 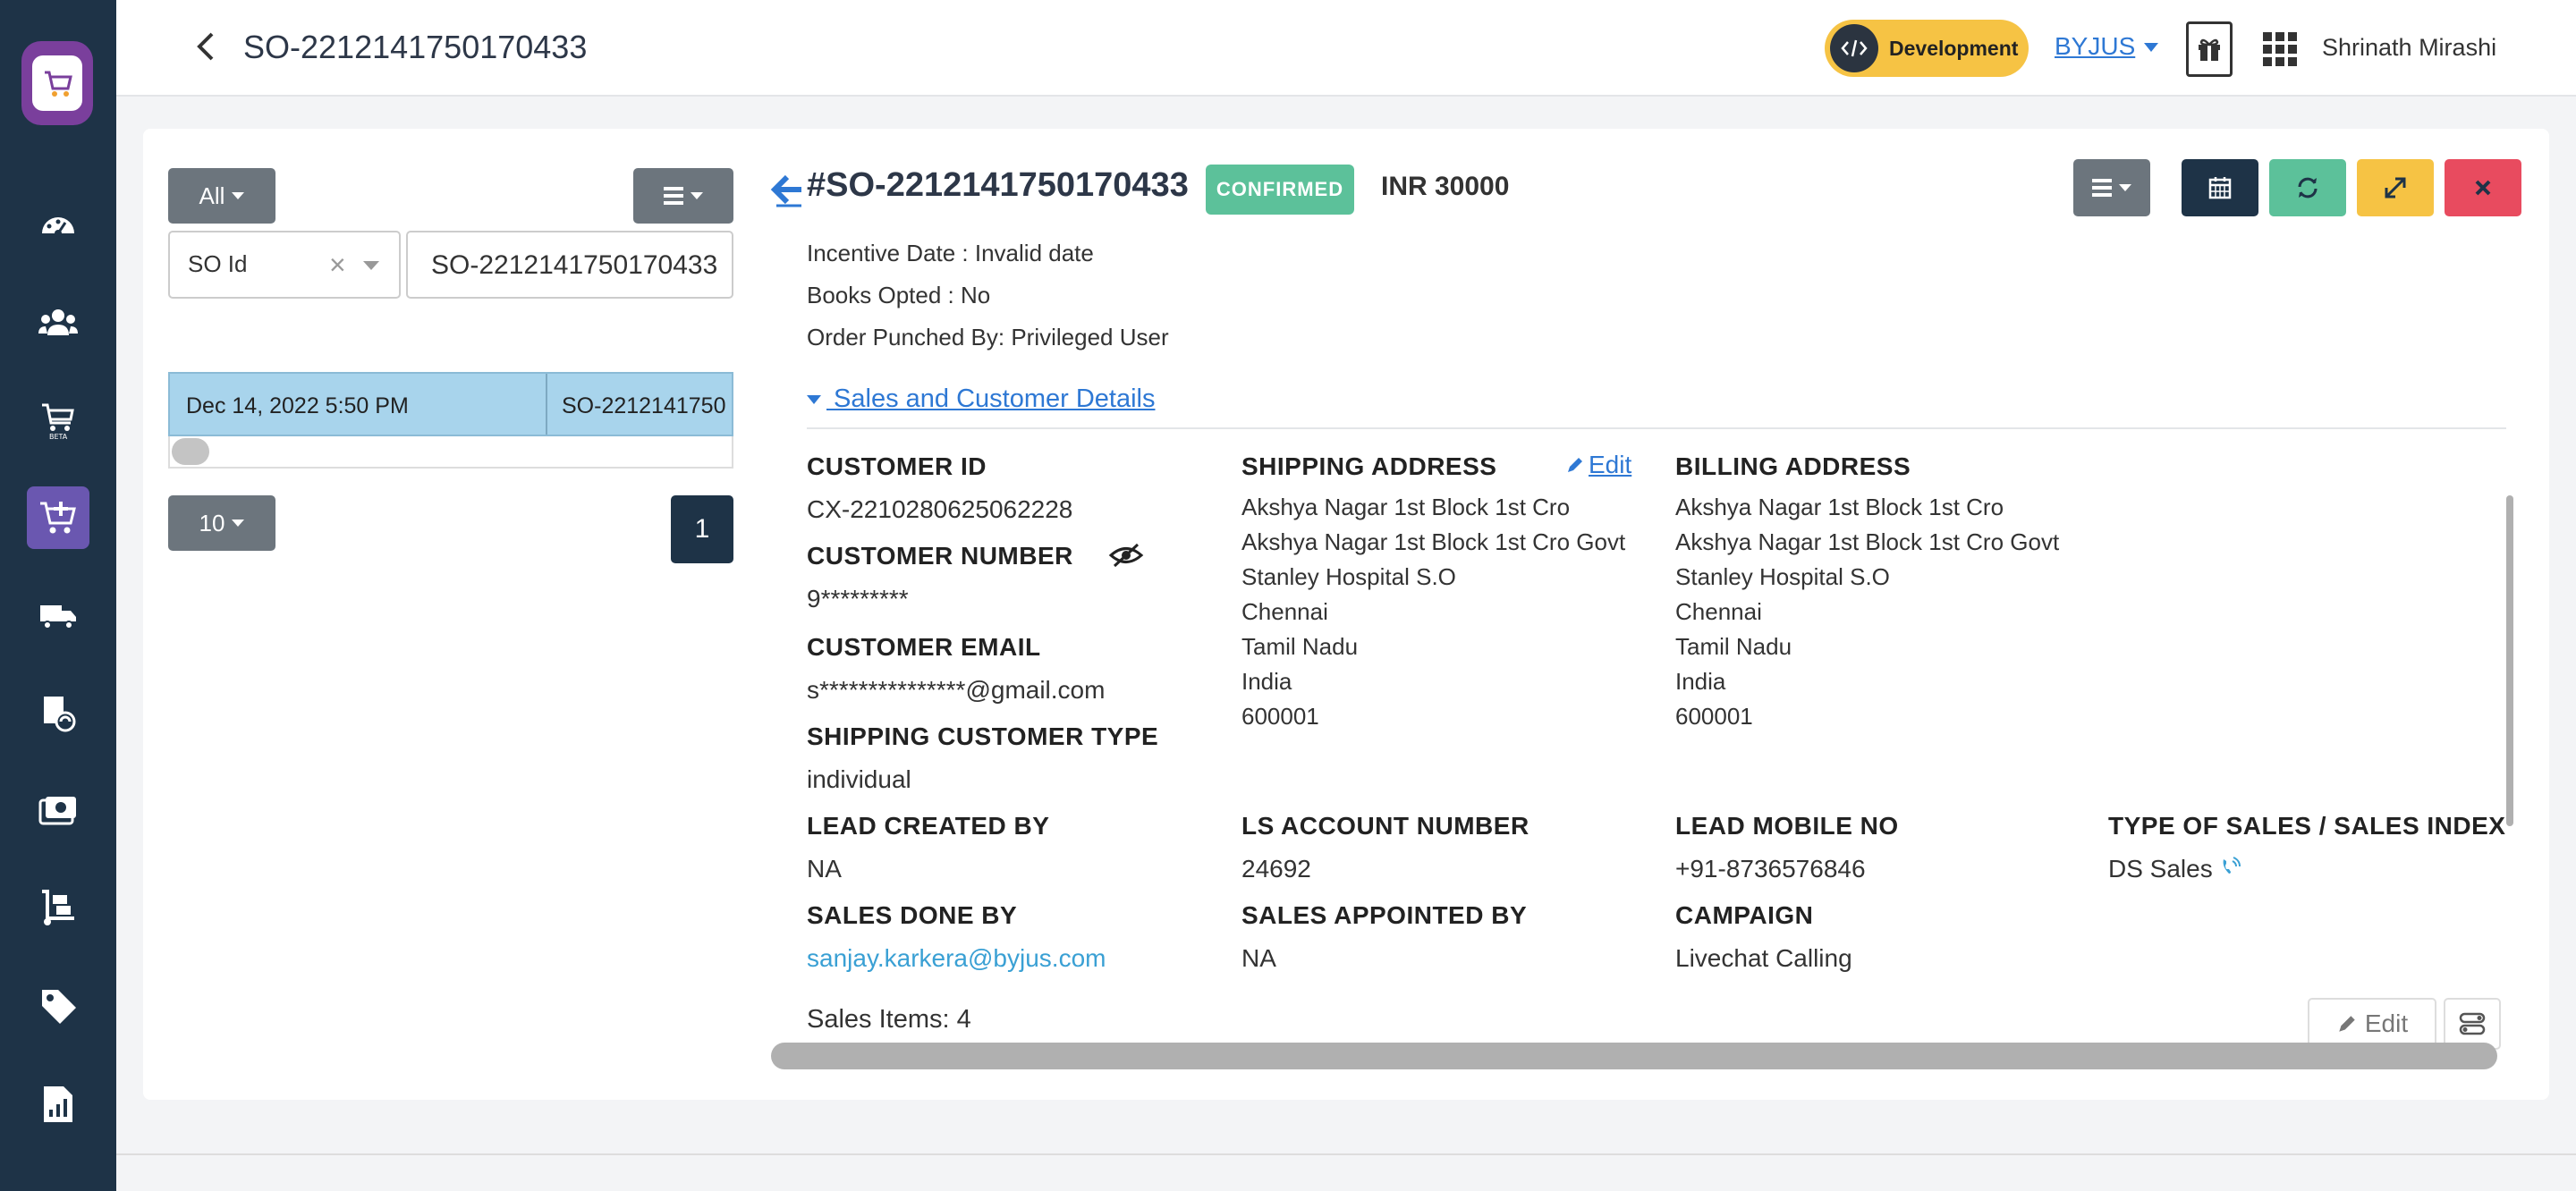 What do you see at coordinates (1656, 428) in the screenshot?
I see `section-divider` at bounding box center [1656, 428].